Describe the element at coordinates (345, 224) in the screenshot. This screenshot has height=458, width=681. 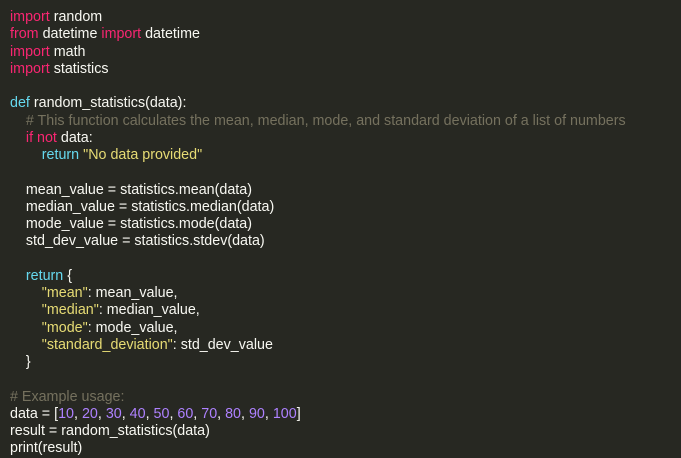
I see `code-line: mode_value = statistics.mode(data)` at that location.